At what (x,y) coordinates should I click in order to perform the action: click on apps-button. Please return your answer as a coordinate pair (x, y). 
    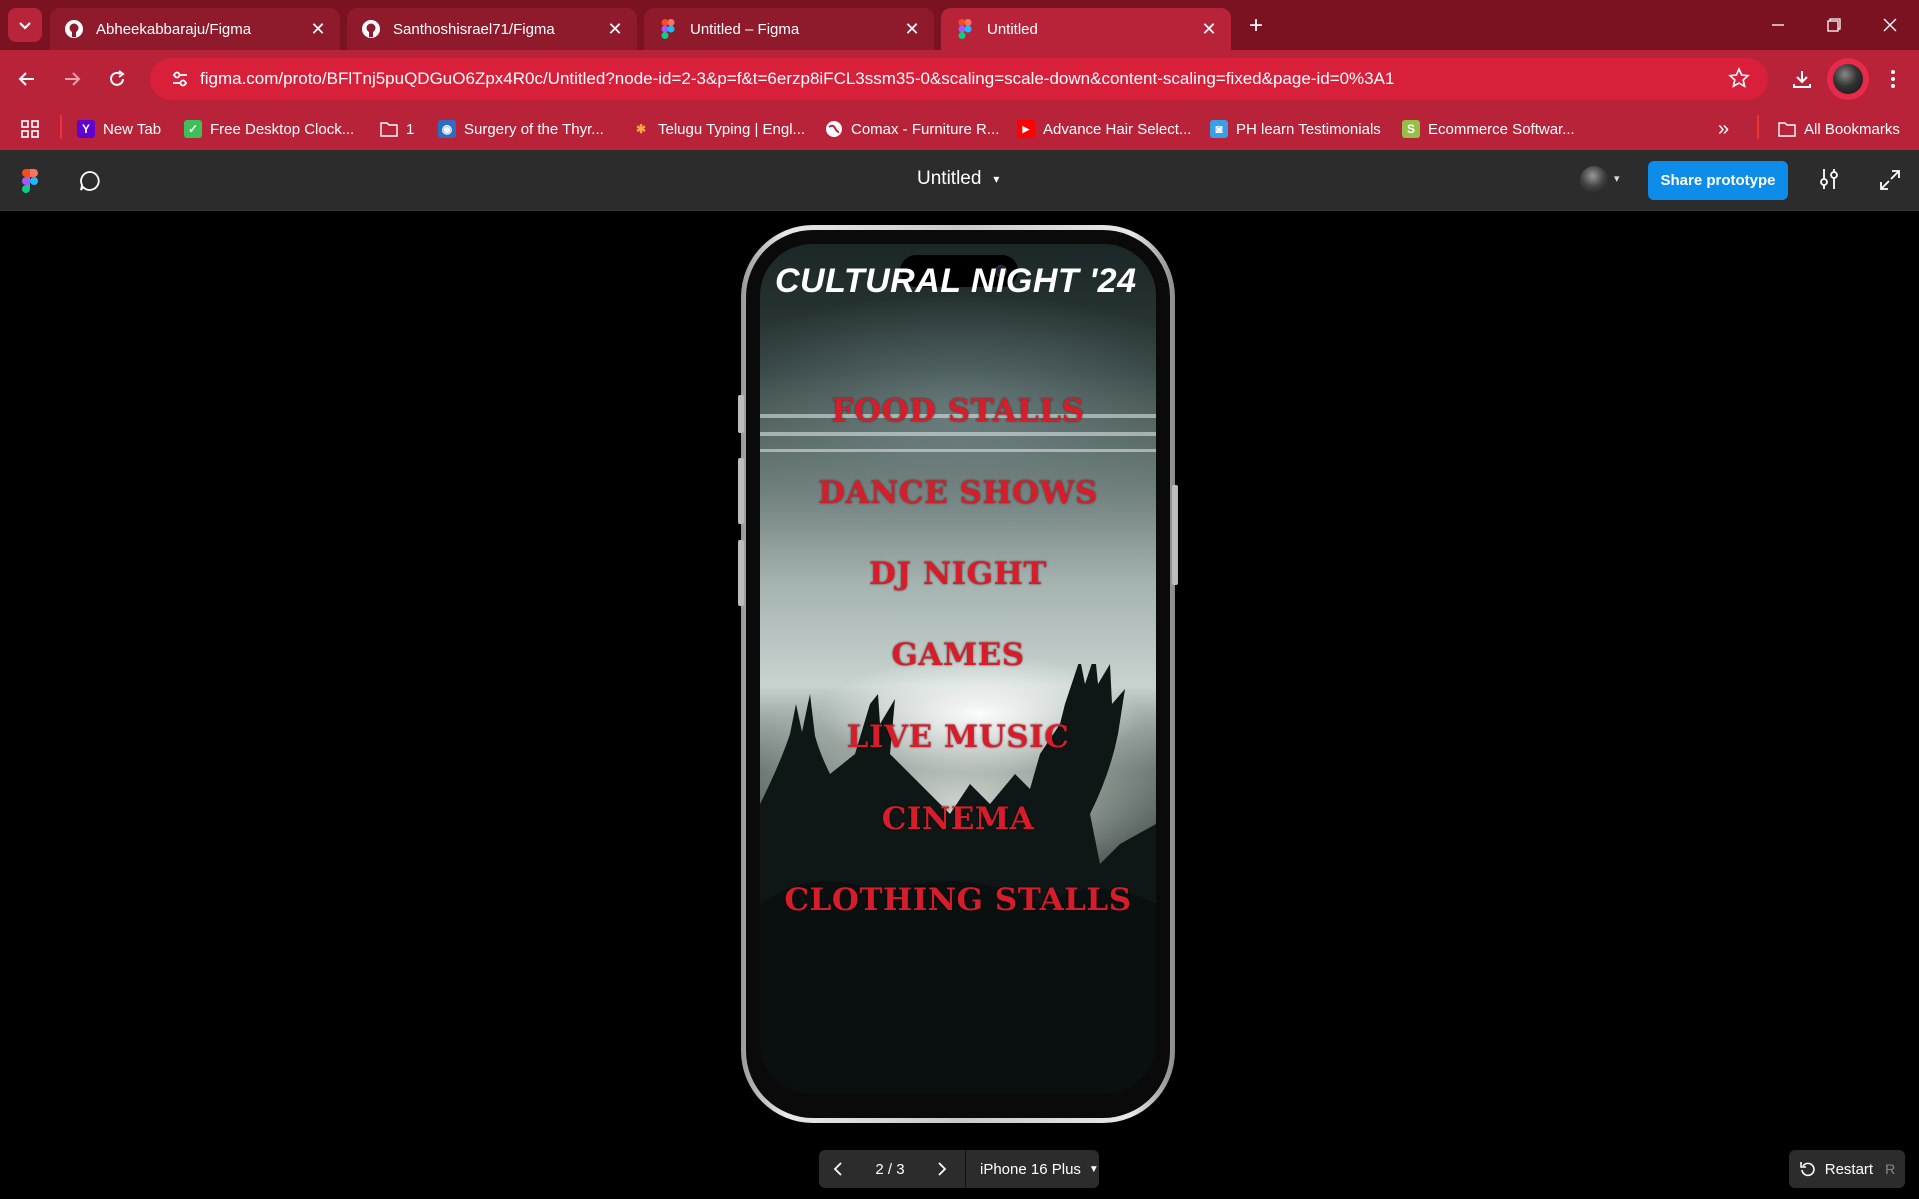
    Looking at the image, I should click on (30, 129).